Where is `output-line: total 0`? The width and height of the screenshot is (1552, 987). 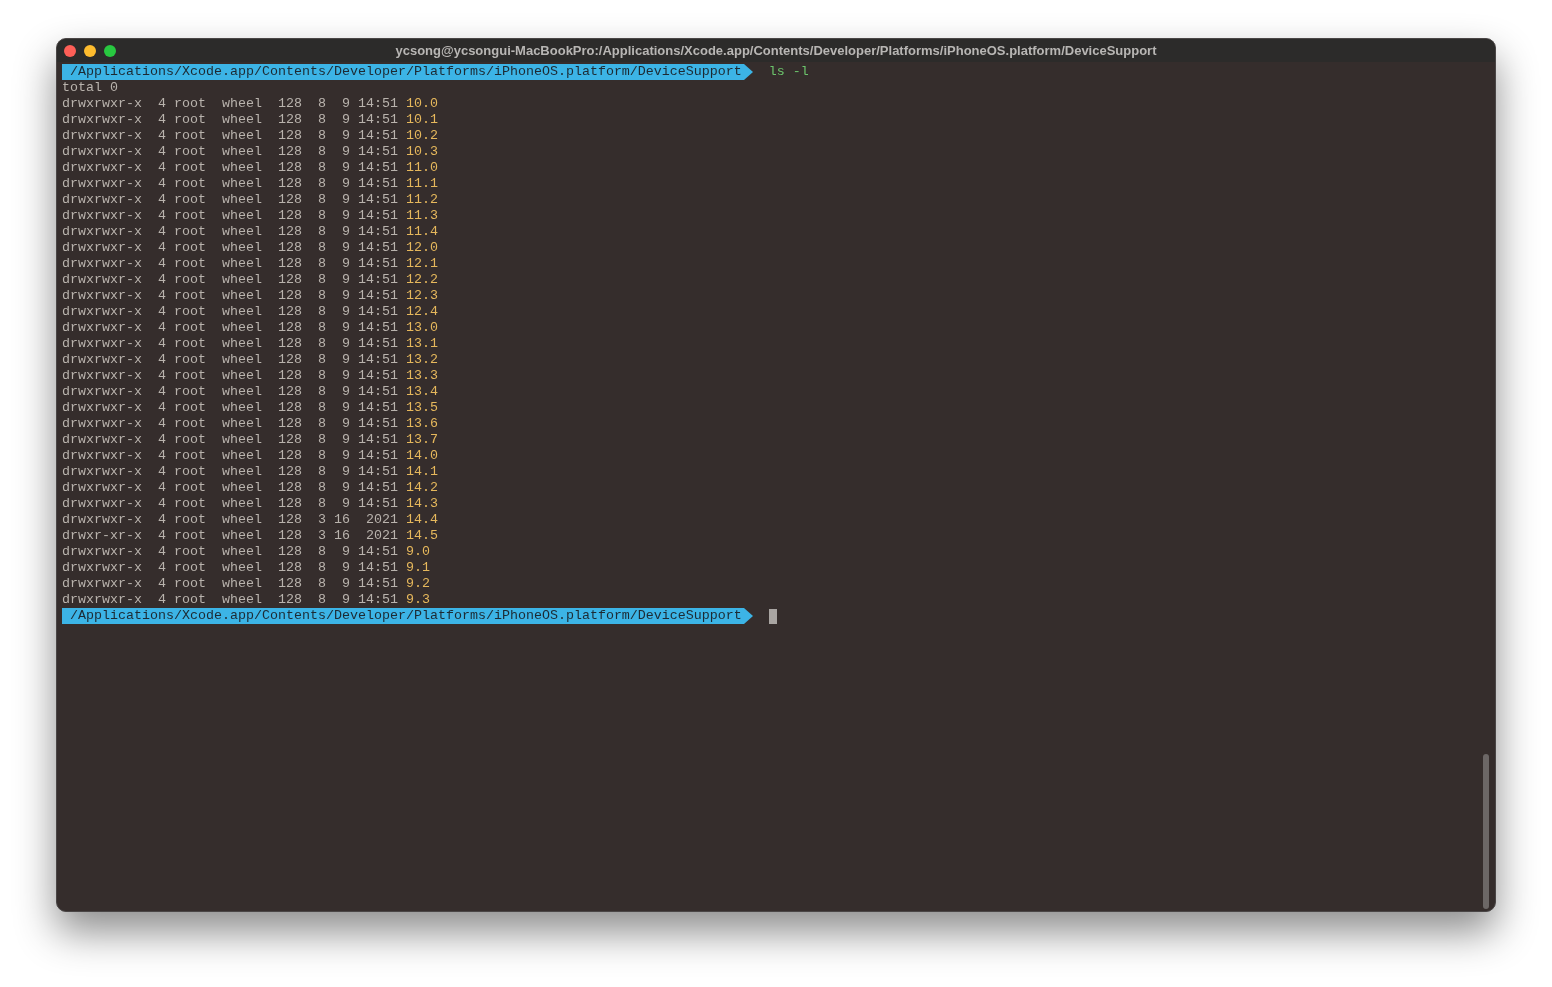
output-line: total 0 is located at coordinates (90, 88).